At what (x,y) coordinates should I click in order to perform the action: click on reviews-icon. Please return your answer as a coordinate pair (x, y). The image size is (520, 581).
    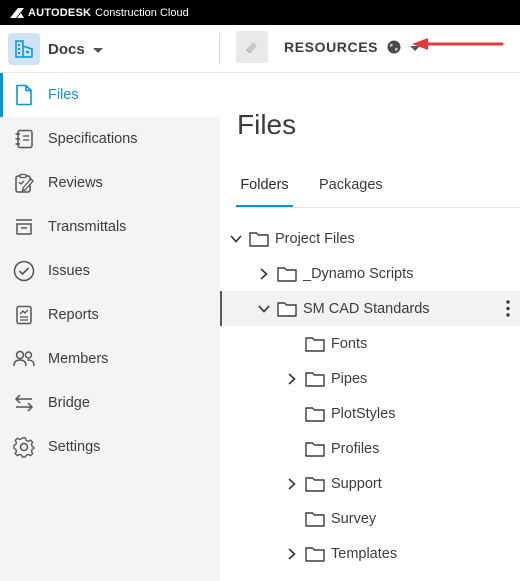
    Looking at the image, I should click on (24, 183).